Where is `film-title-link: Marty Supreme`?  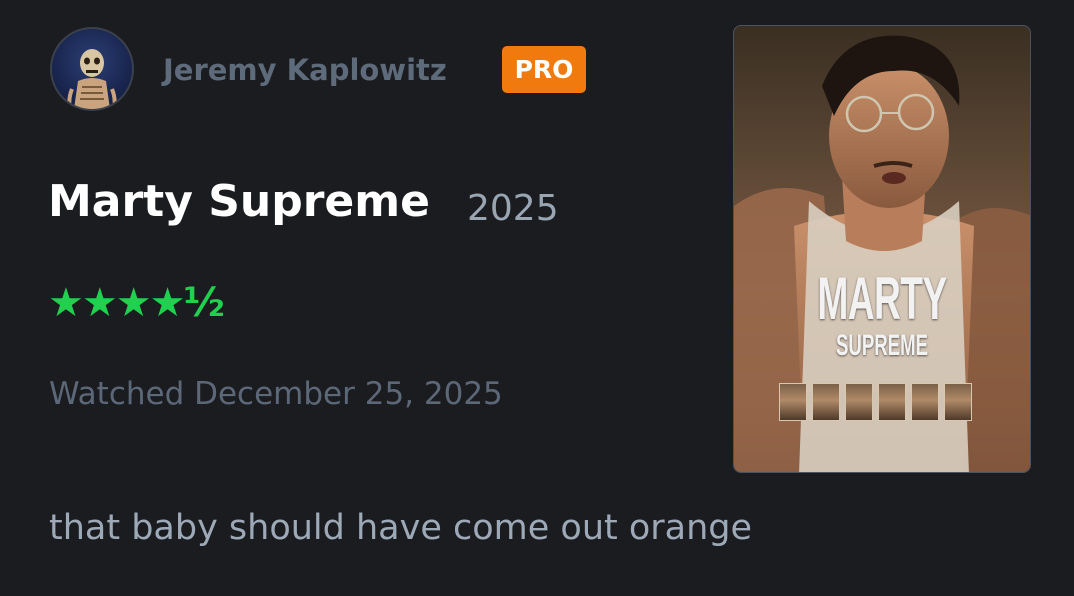
film-title-link: Marty Supreme is located at coordinates (239, 201).